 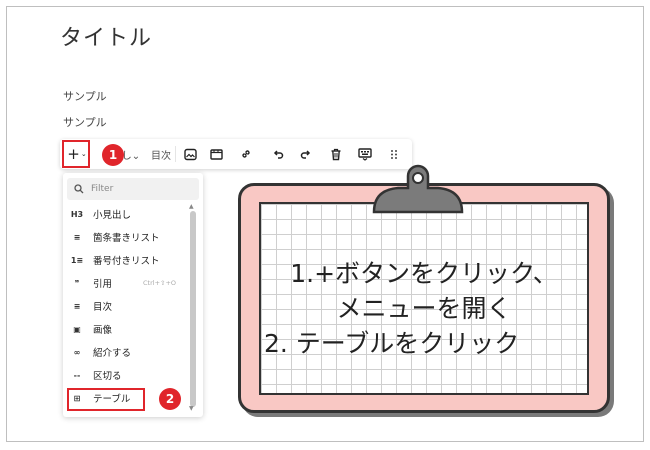 I want to click on menu-item-embed: ∞ 紹介する, so click(x=125, y=352).